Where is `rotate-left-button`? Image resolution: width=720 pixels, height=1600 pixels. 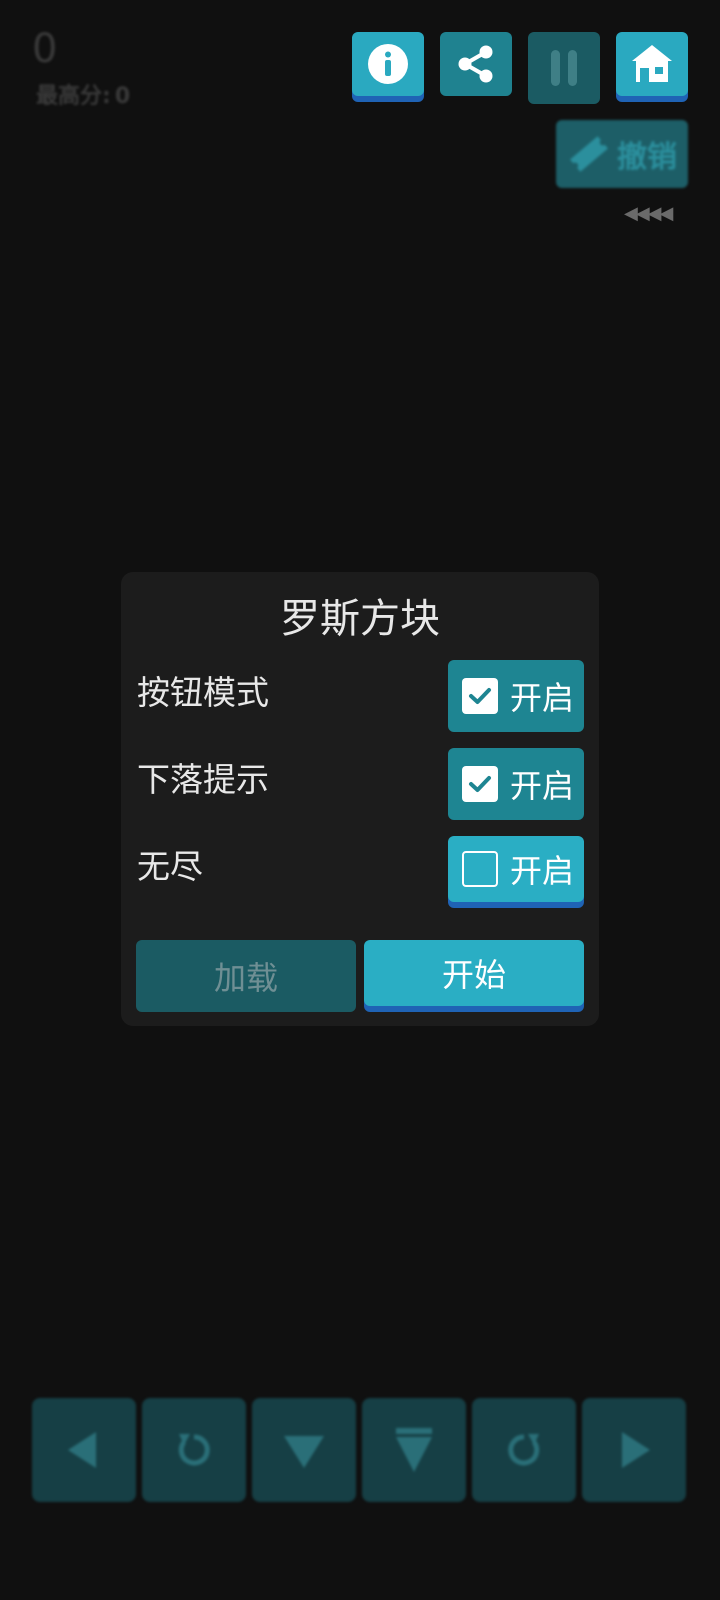 rotate-left-button is located at coordinates (194, 1450).